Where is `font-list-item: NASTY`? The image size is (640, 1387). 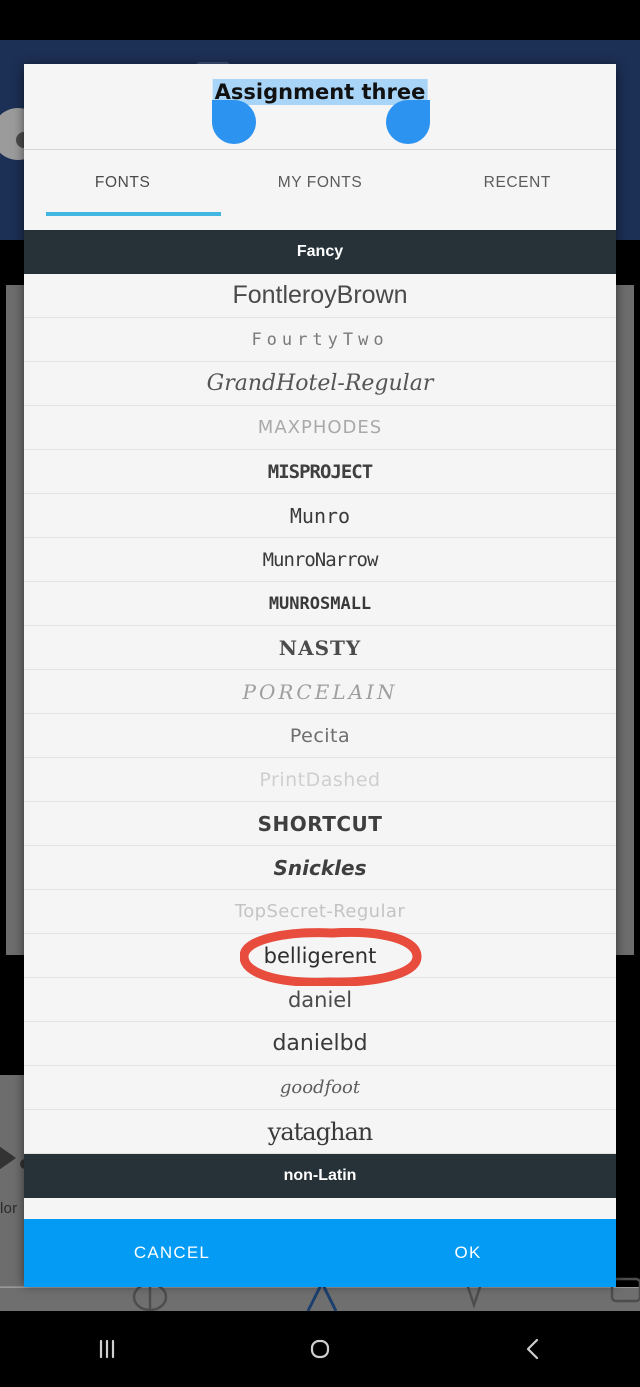 font-list-item: NASTY is located at coordinates (320, 648).